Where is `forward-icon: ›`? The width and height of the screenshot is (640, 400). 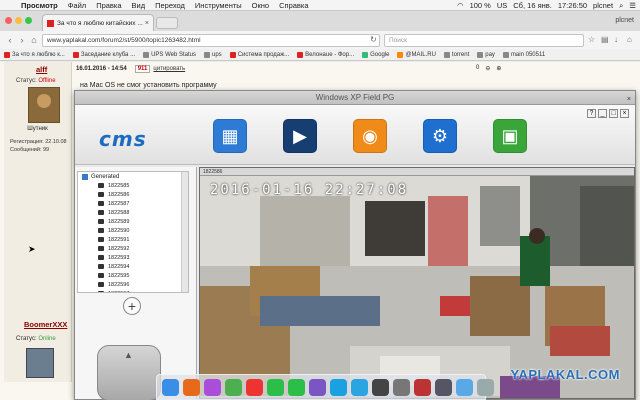 forward-icon: › is located at coordinates (22, 40).